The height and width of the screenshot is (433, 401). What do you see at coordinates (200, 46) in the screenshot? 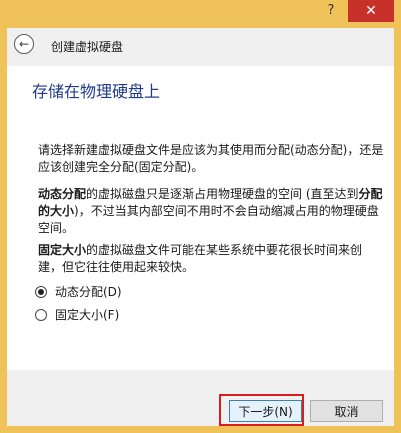
I see `wizard-header: ← 创建虚拟硬盘` at bounding box center [200, 46].